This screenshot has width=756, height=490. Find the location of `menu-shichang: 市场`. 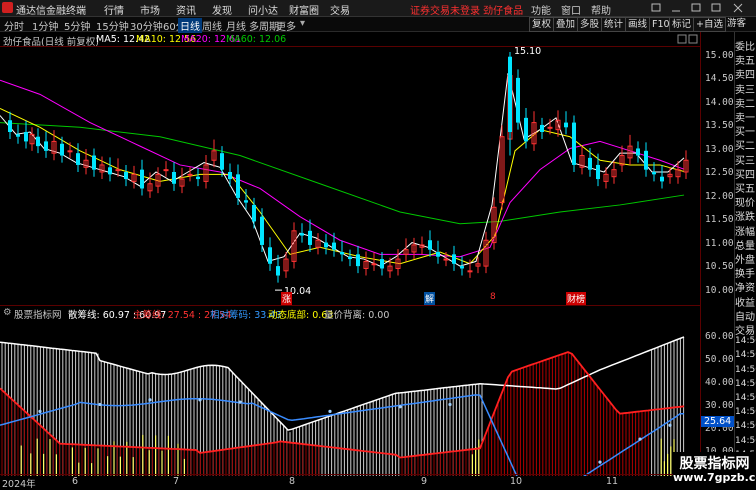

menu-shichang: 市场 is located at coordinates (150, 9).